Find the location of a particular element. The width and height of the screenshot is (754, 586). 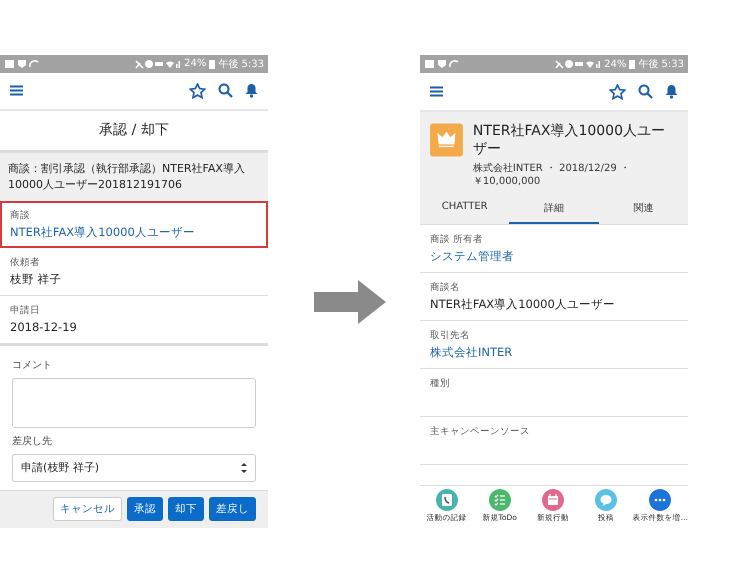

field-label: 申請日 is located at coordinates (25, 311).